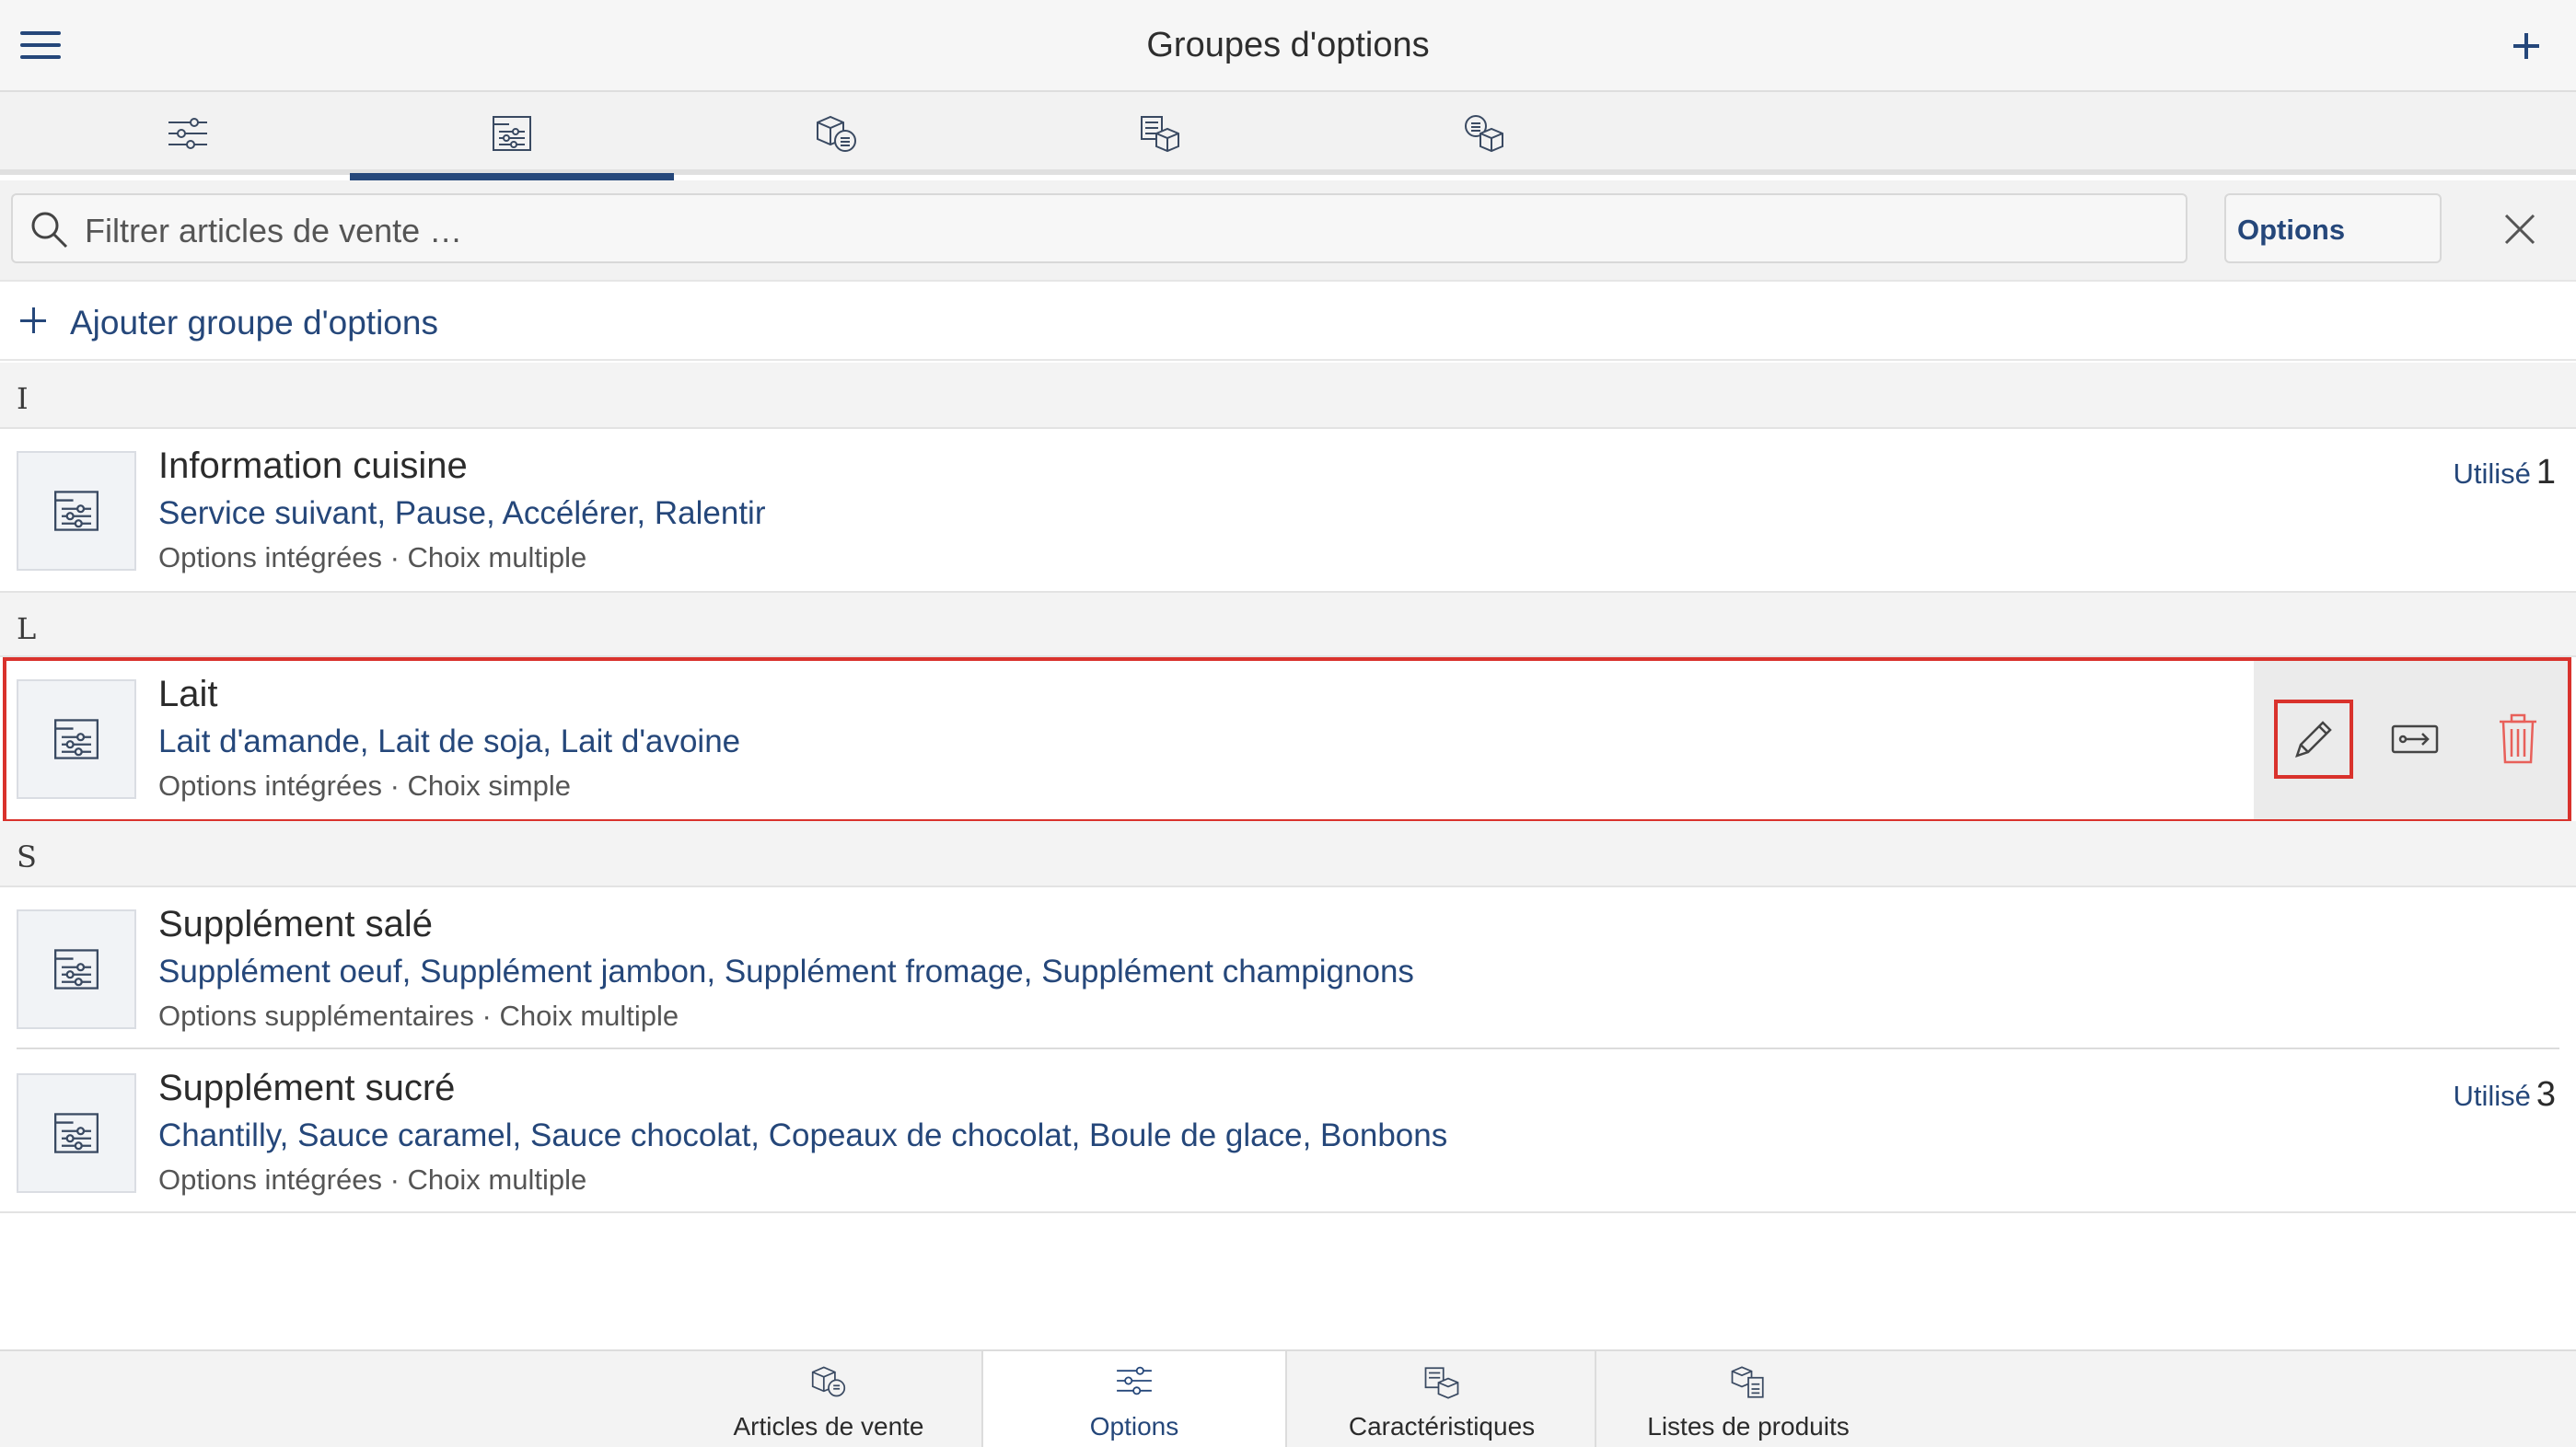 The image size is (2576, 1447). Describe the element at coordinates (254, 322) in the screenshot. I see `add-option-group-label: Ajouter groupe d'options` at that location.